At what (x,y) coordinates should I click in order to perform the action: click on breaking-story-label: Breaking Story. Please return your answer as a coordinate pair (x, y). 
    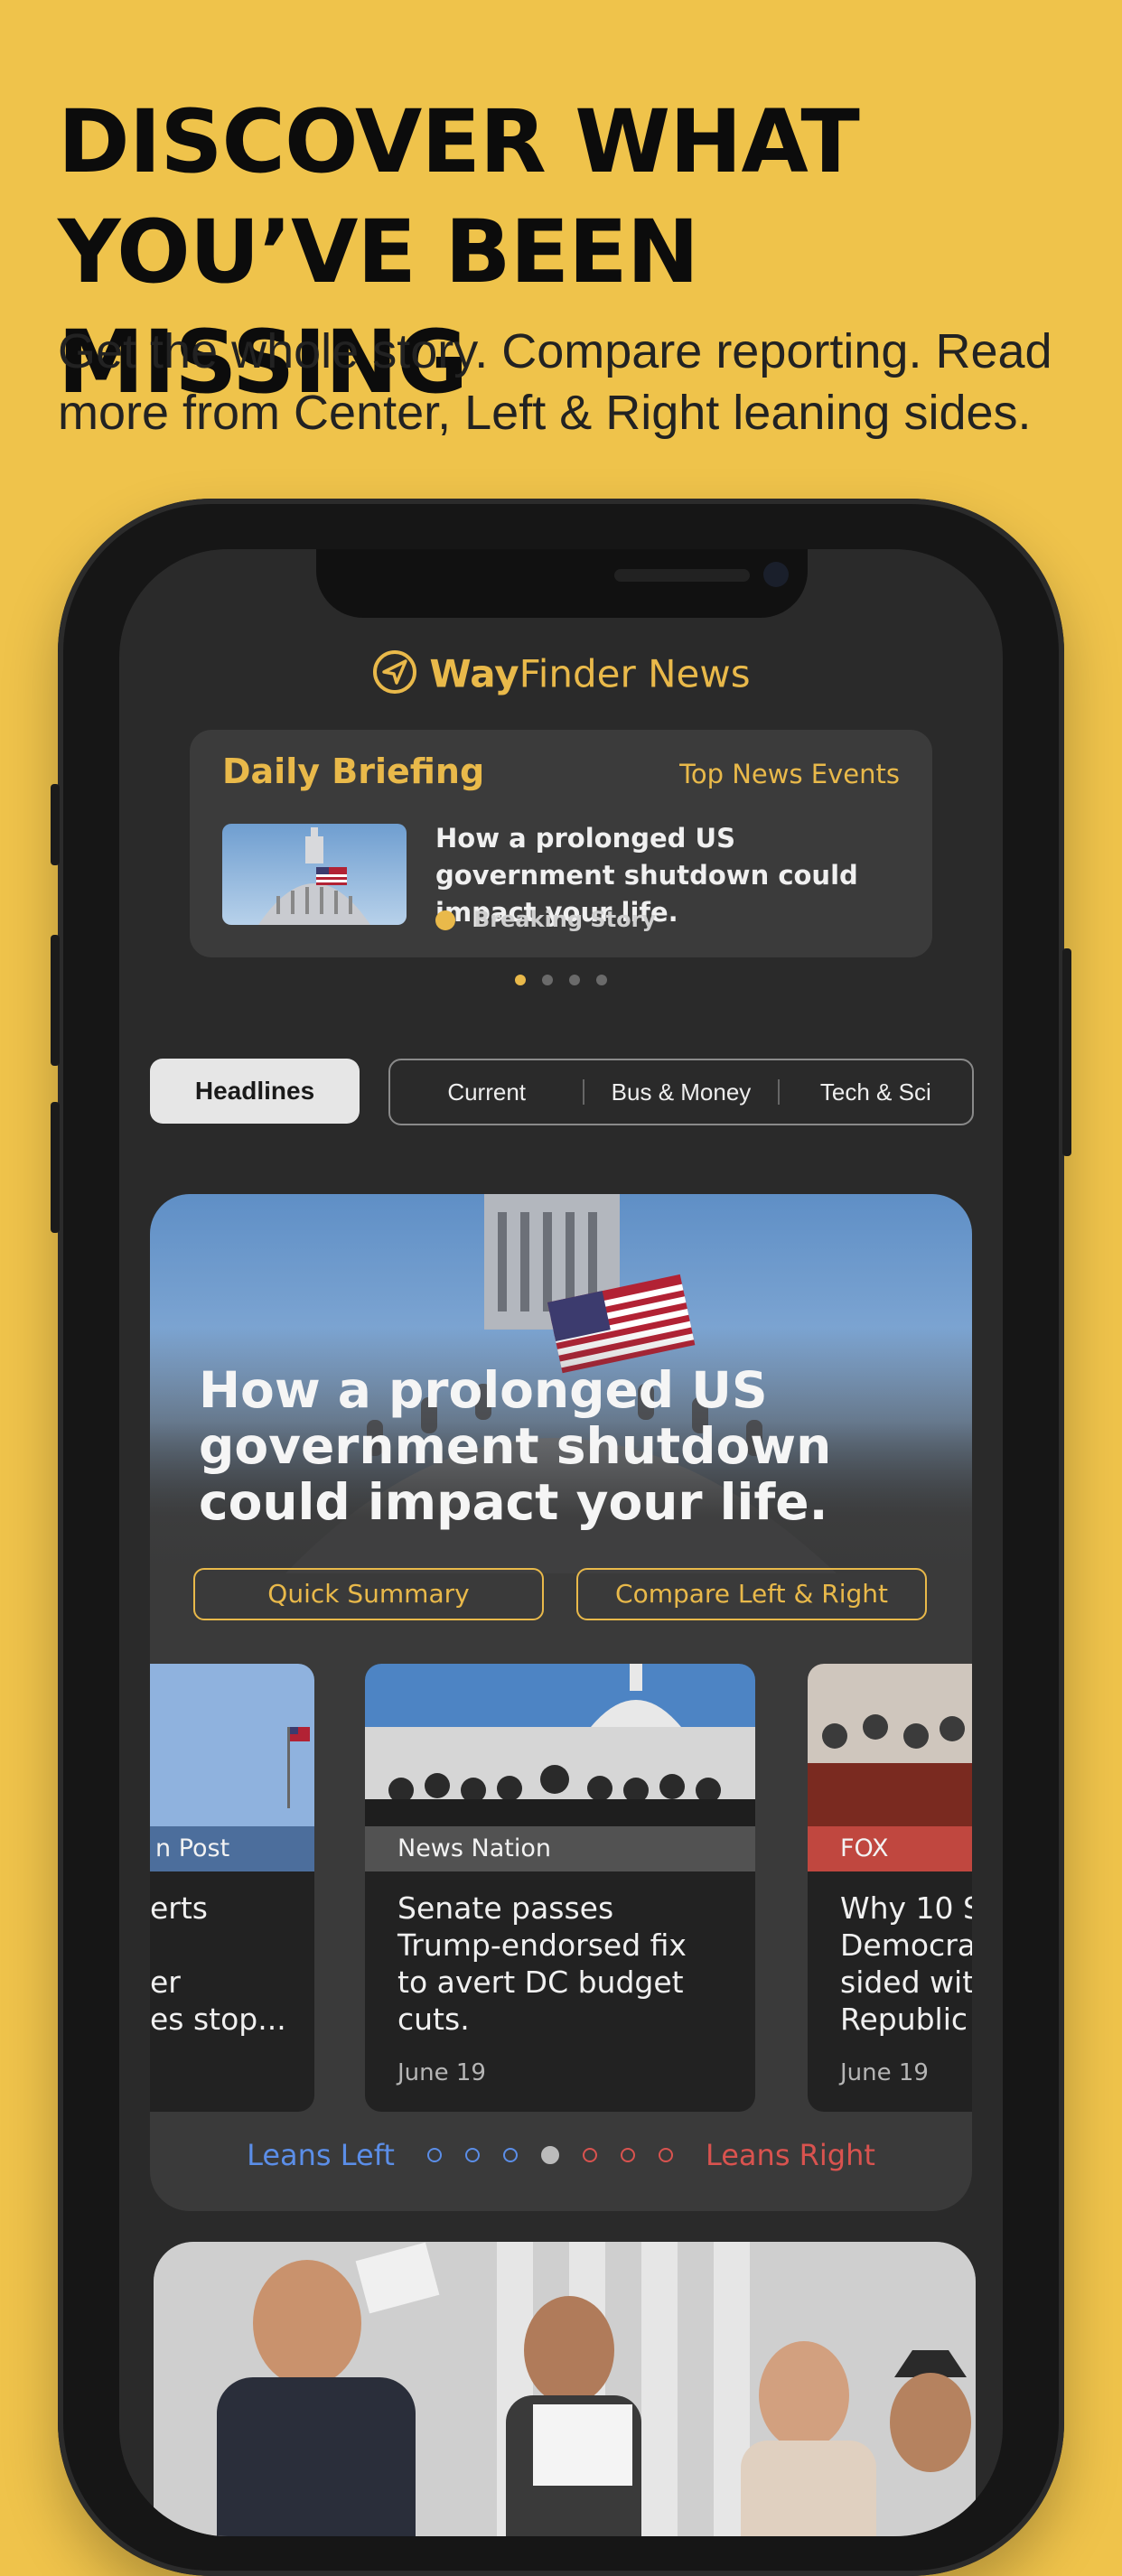
    Looking at the image, I should click on (565, 919).